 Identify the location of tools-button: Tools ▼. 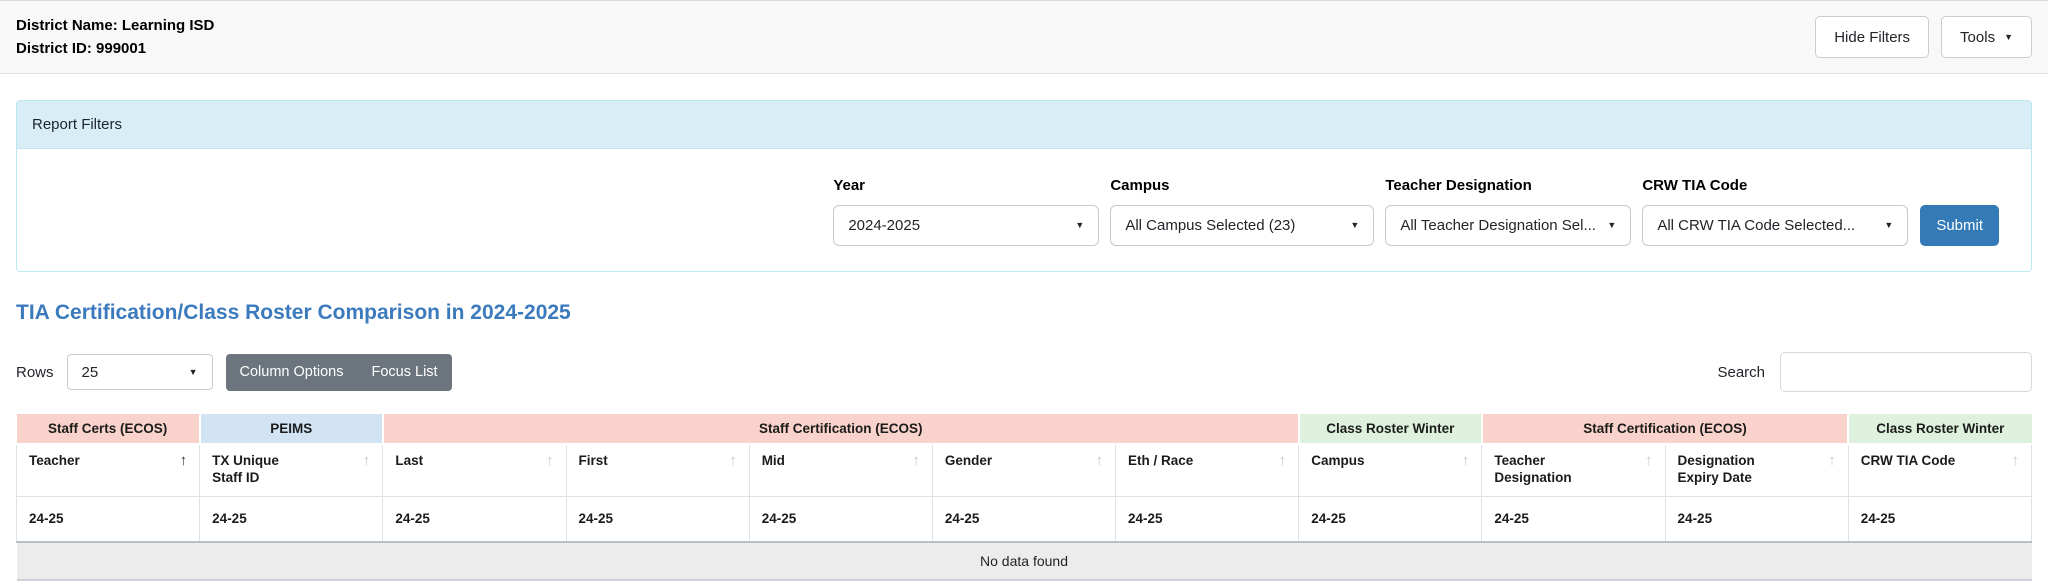
(1986, 37).